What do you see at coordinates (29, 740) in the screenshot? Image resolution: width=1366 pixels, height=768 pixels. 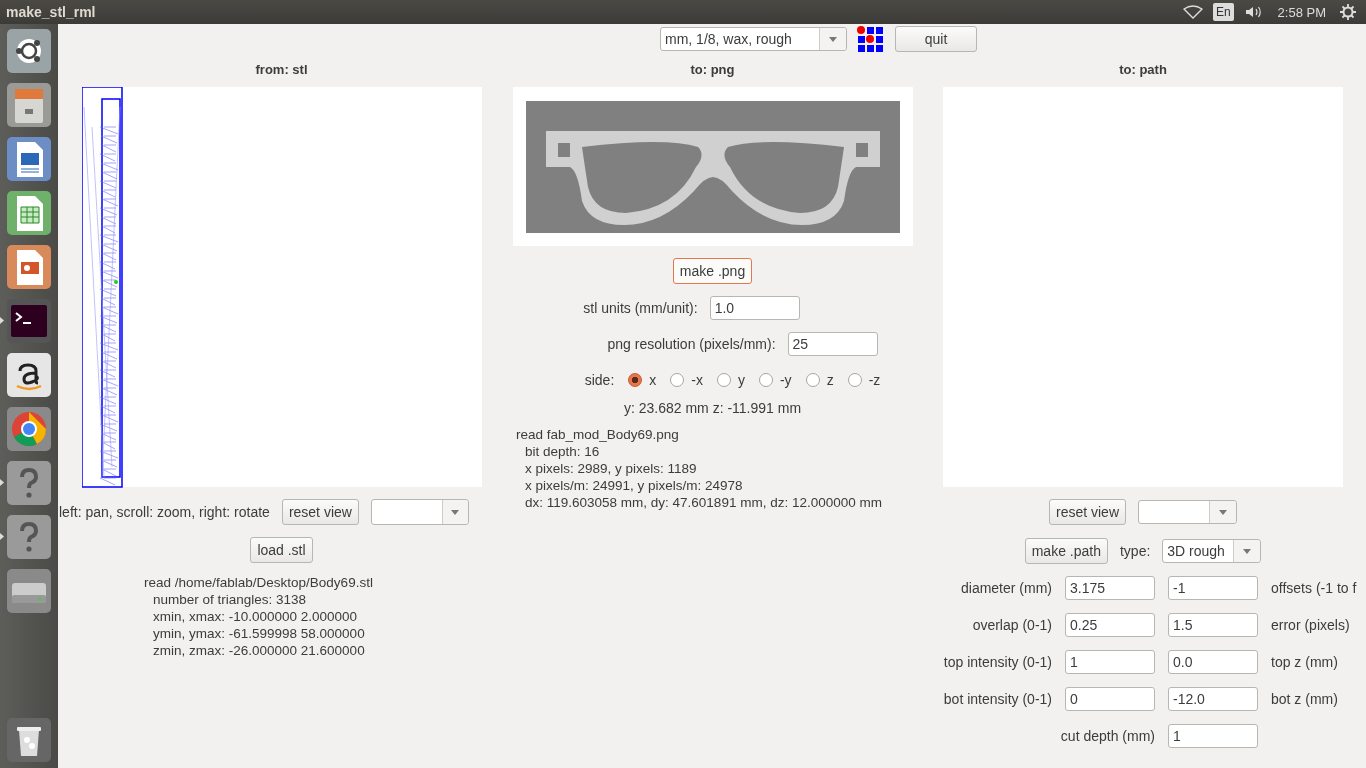 I see `trash-icon` at bounding box center [29, 740].